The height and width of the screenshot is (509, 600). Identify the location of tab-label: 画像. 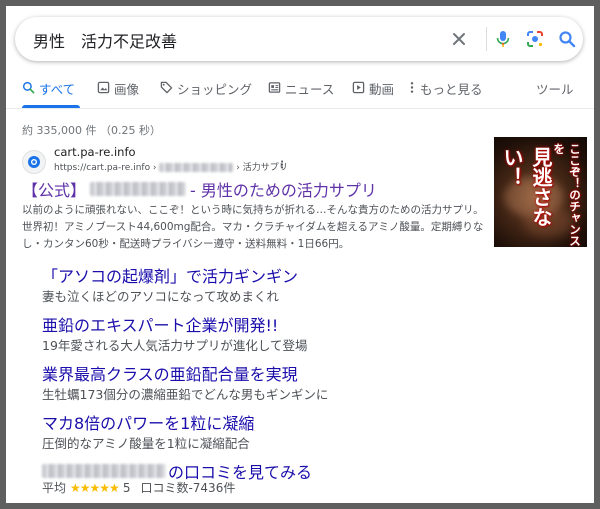
(127, 89).